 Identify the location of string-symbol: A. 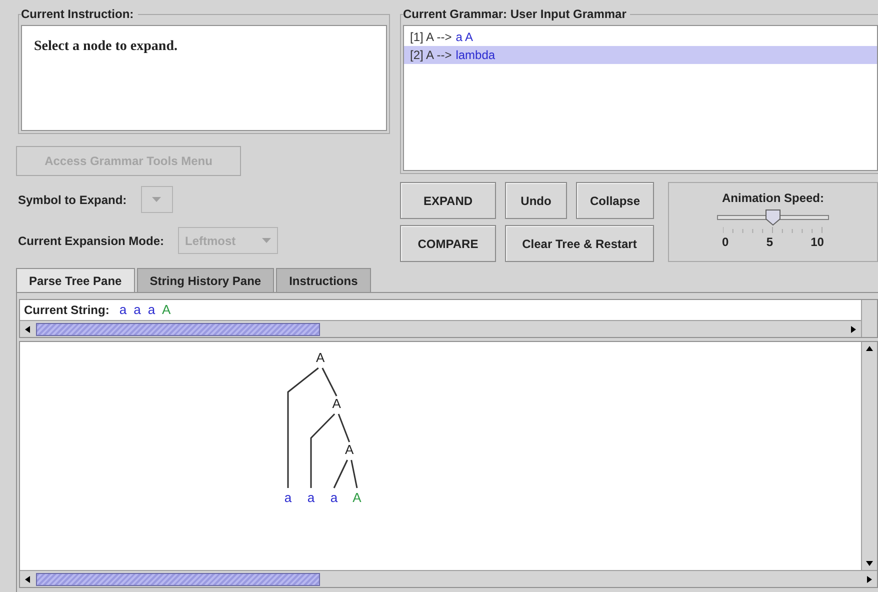
(166, 310).